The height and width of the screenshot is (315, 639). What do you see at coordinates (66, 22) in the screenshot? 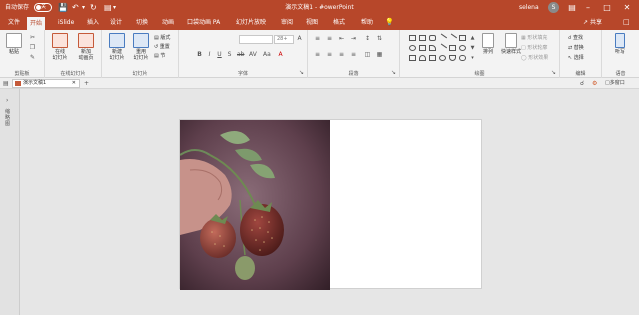
I see `tab-islide: iSlide` at bounding box center [66, 22].